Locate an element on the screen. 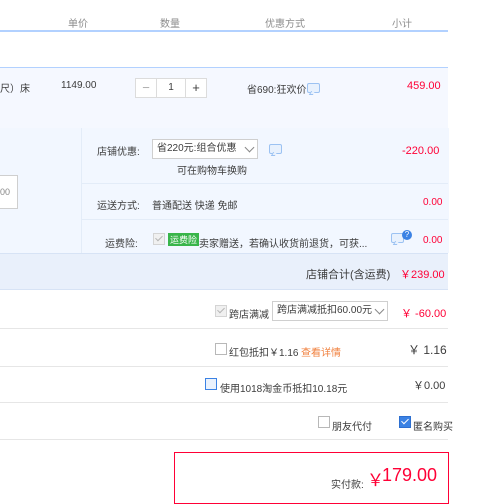  quantity-stepper: − 1 + is located at coordinates (171, 88).